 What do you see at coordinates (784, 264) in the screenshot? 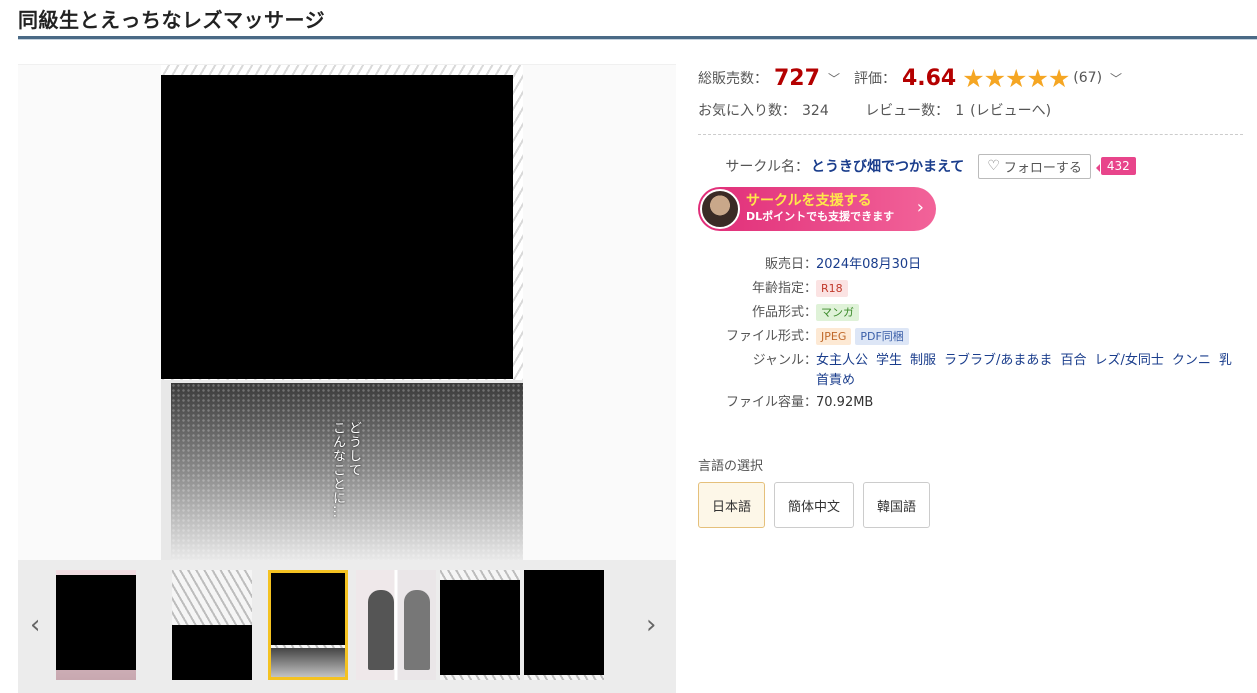
I see `release-label: 販売日` at bounding box center [784, 264].